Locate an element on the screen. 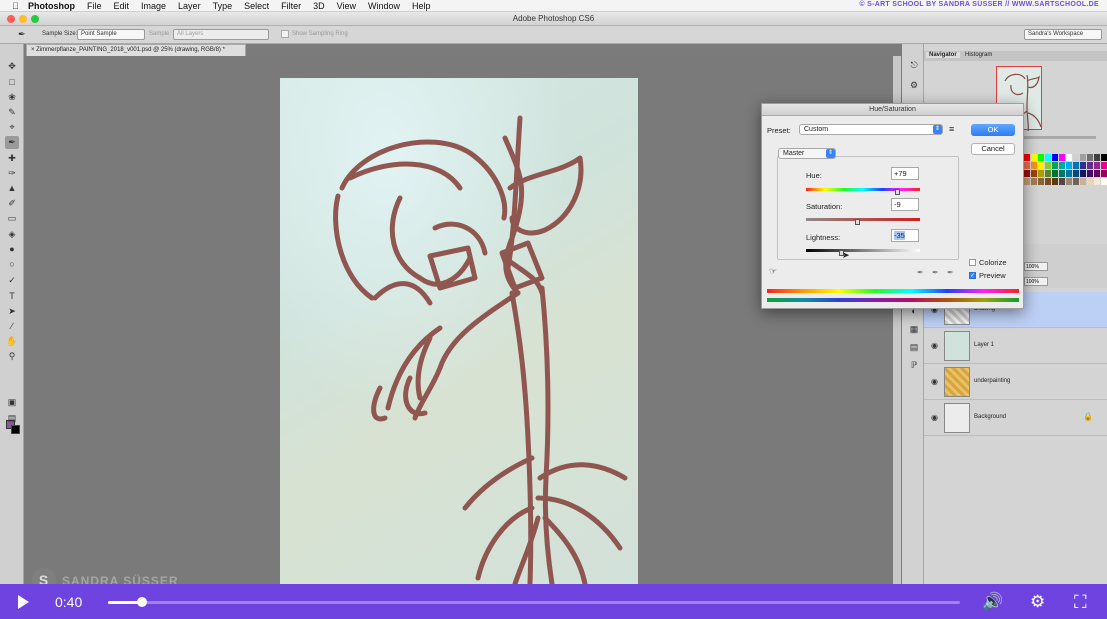 The width and height of the screenshot is (1107, 619). blur-tool-icon: ● is located at coordinates (12, 249).